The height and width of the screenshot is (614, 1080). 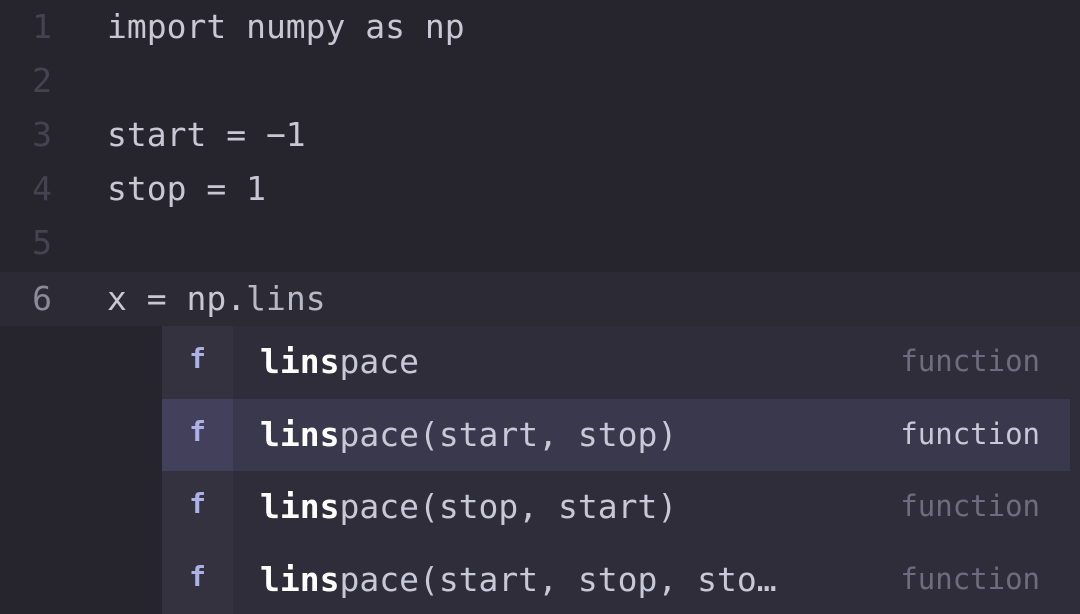 What do you see at coordinates (42, 134) in the screenshot?
I see `line-number: 3` at bounding box center [42, 134].